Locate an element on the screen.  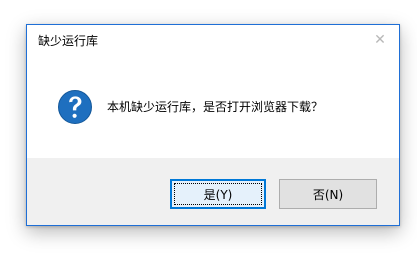
yes-button: 是(Y) is located at coordinates (218, 194).